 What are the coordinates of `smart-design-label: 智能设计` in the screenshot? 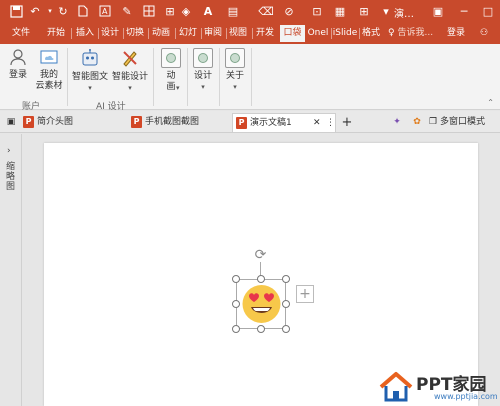 It's located at (129, 77).